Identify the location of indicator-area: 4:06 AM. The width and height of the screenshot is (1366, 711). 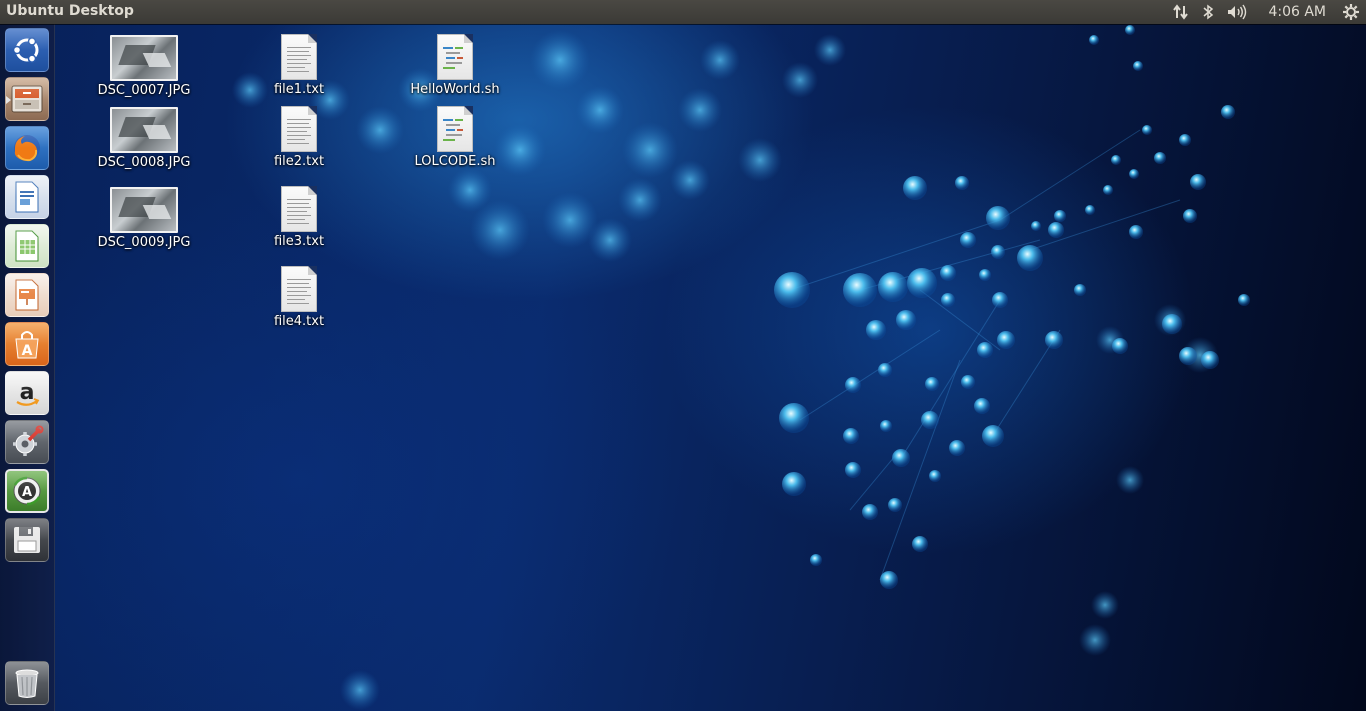
(1266, 12).